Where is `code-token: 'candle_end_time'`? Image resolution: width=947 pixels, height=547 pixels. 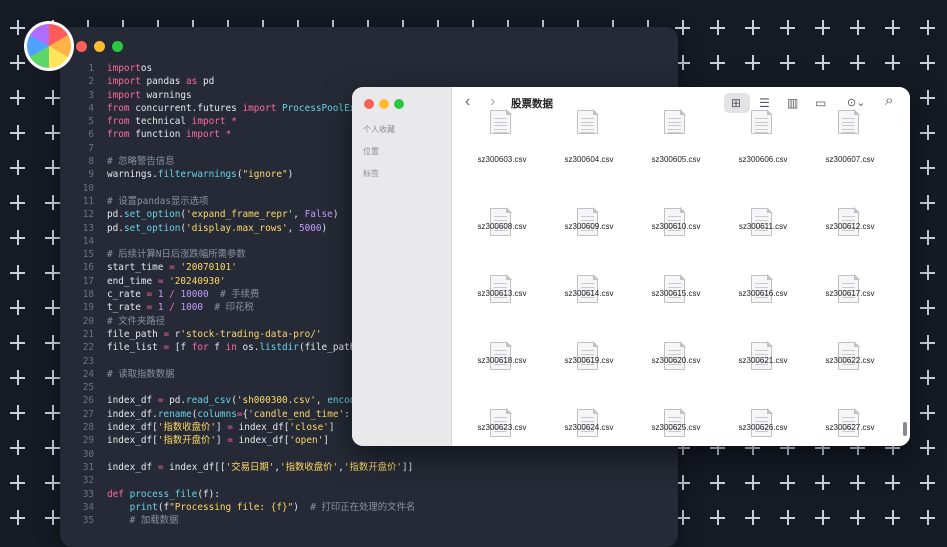 code-token: 'candle_end_time' is located at coordinates (296, 414).